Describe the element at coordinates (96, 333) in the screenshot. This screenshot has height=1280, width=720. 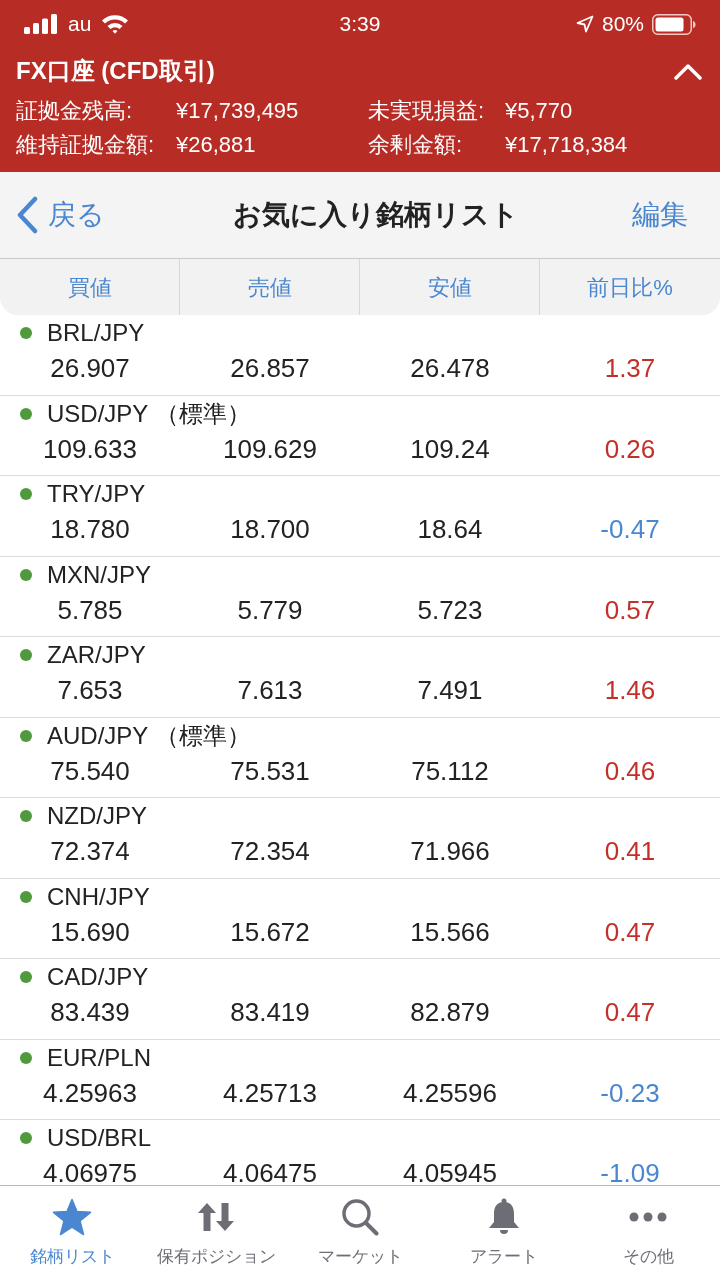
I see `symbol-name: BRL/JPY` at that location.